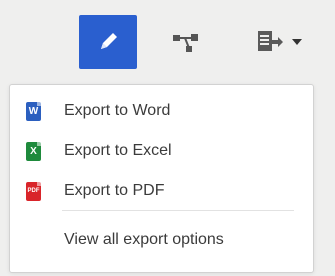 Image resolution: width=335 pixels, height=276 pixels. I want to click on edit-button, so click(108, 42).